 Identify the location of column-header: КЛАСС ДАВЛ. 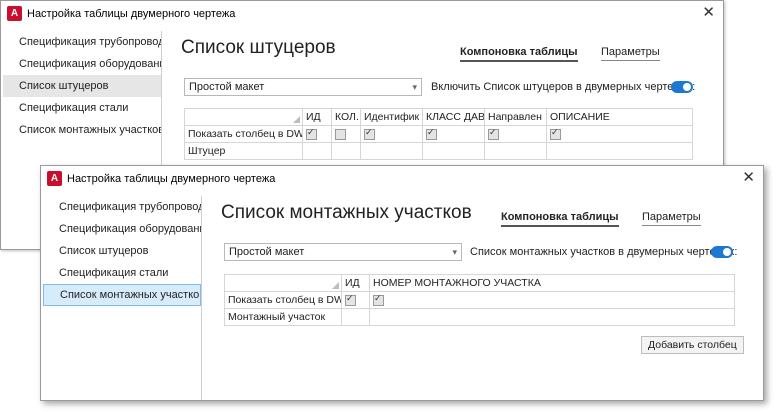
(453, 117).